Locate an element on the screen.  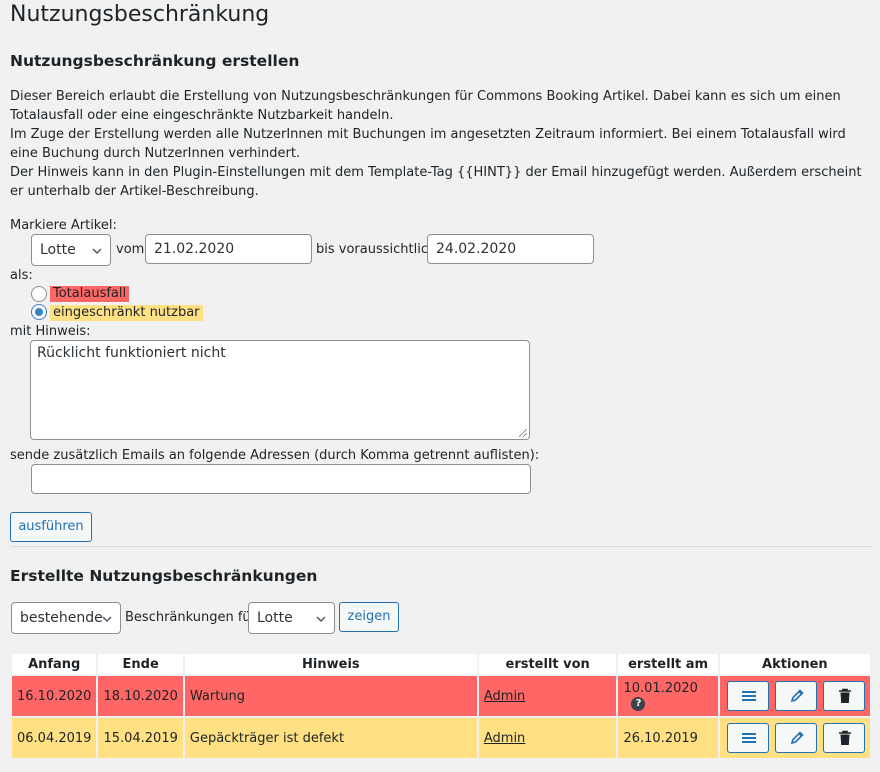
cell-created-at: 26.10.2019 is located at coordinates (668, 738).